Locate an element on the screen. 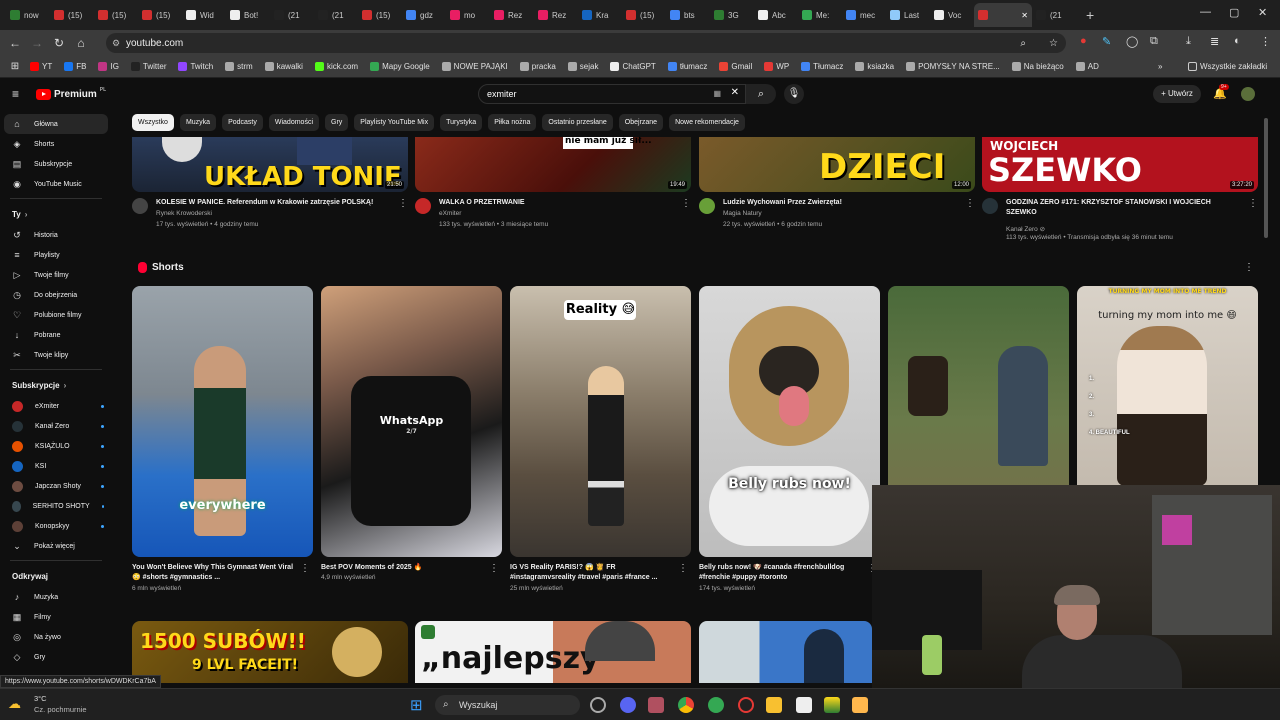 Image resolution: width=1280 pixels, height=720 pixels. sidebar-subscription: Konopskyy is located at coordinates (56, 526).